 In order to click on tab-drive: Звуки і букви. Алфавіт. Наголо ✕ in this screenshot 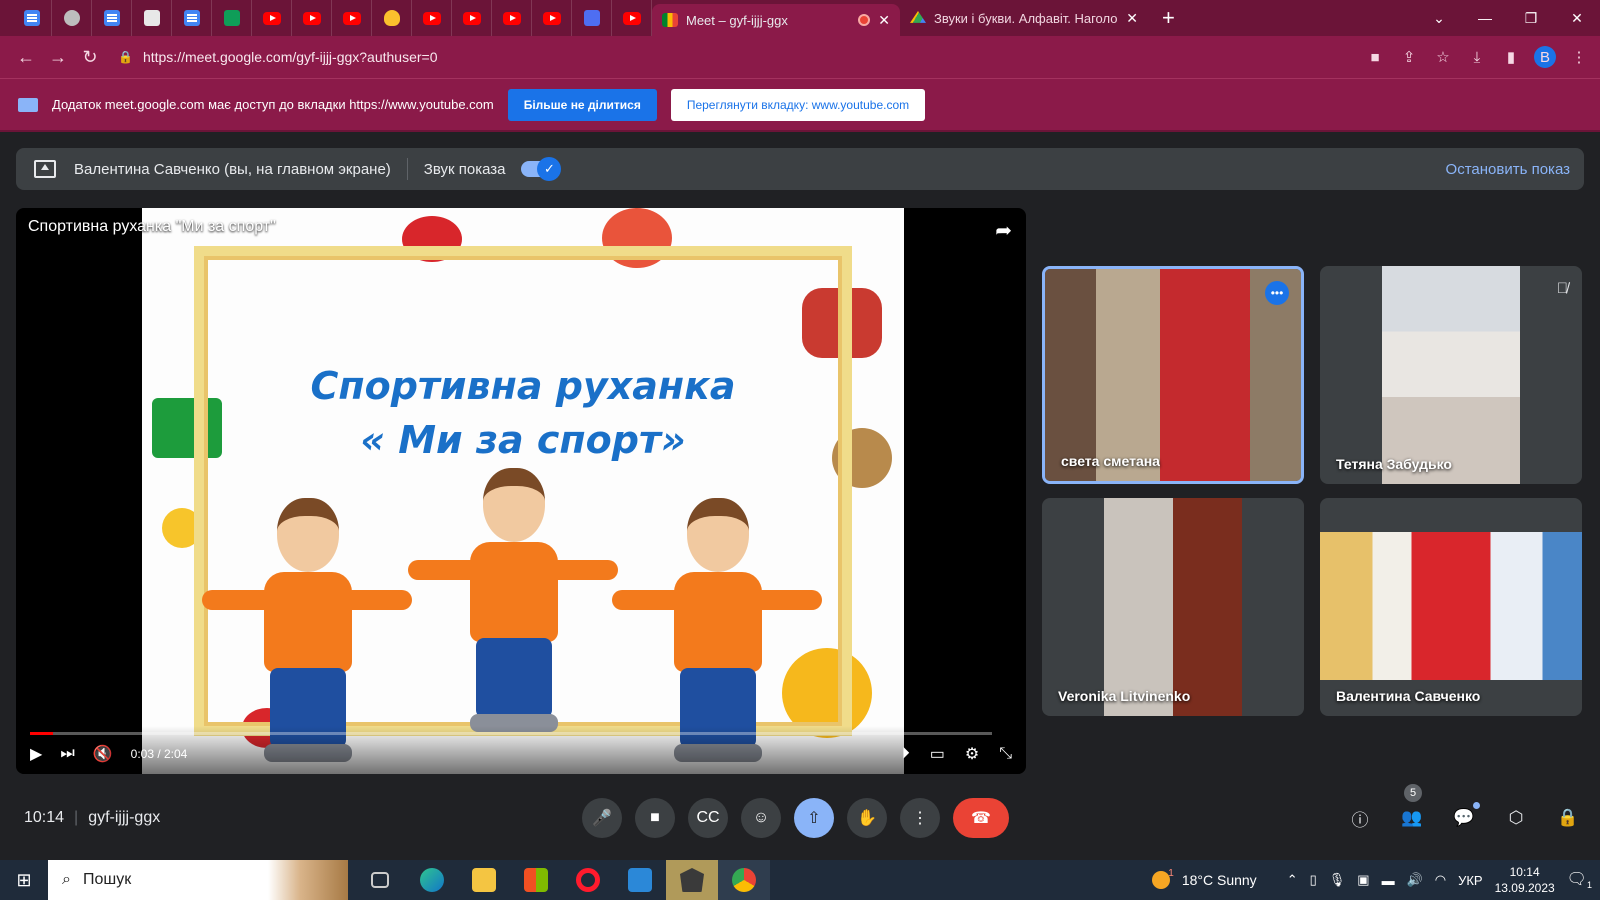, I will do `click(1024, 18)`.